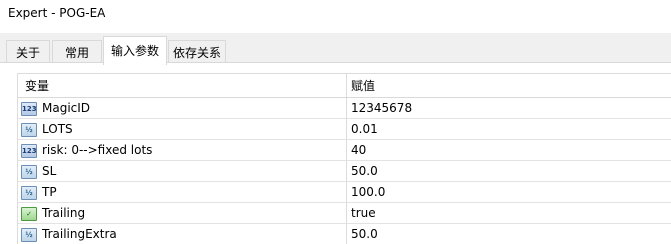 The height and width of the screenshot is (244, 671). Describe the element at coordinates (29, 214) in the screenshot. I see `boolean-type-icon: ✓` at that location.